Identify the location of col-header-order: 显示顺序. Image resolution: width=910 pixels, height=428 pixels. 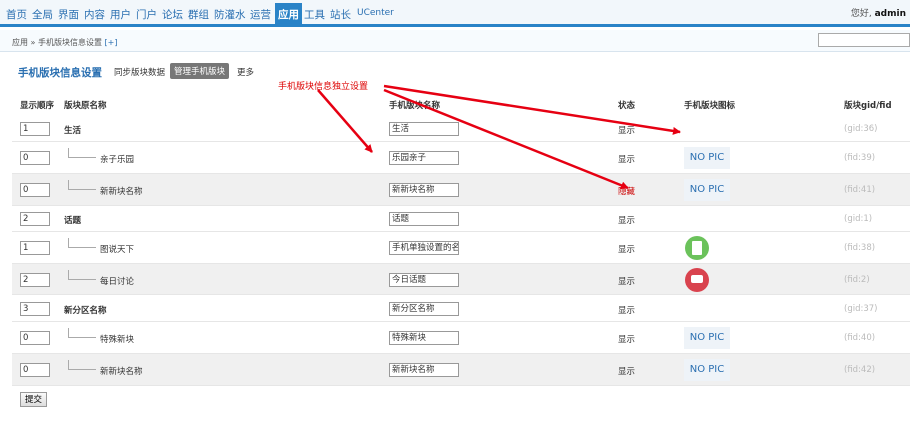
(37, 106).